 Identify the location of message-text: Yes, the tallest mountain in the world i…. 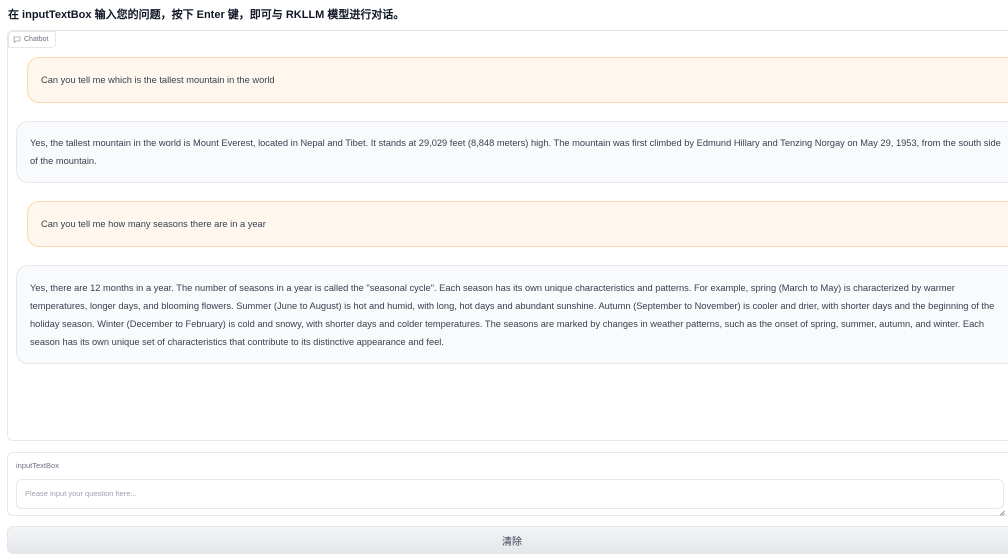
(515, 152).